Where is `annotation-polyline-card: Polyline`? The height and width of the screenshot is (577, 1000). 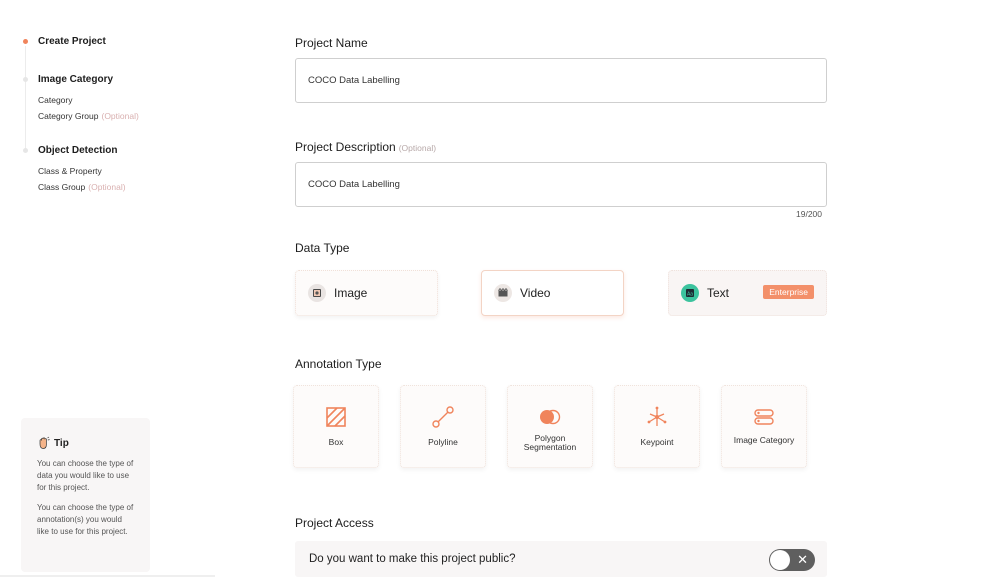 annotation-polyline-card: Polyline is located at coordinates (443, 426).